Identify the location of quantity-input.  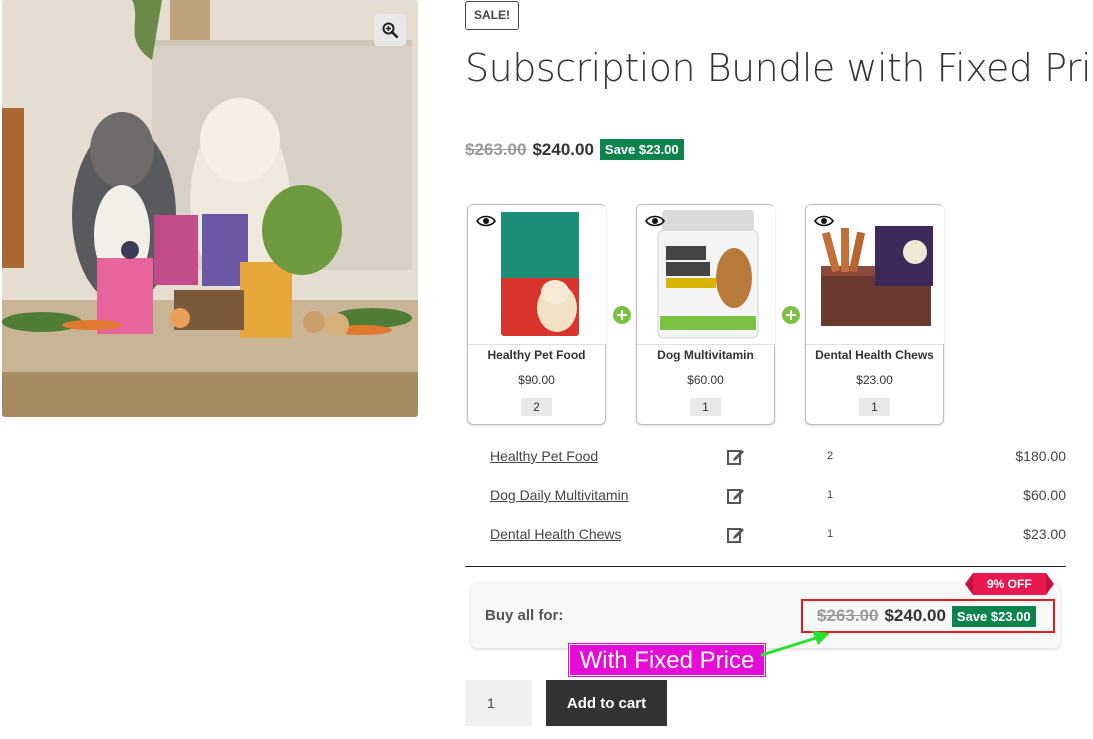
(498, 703).